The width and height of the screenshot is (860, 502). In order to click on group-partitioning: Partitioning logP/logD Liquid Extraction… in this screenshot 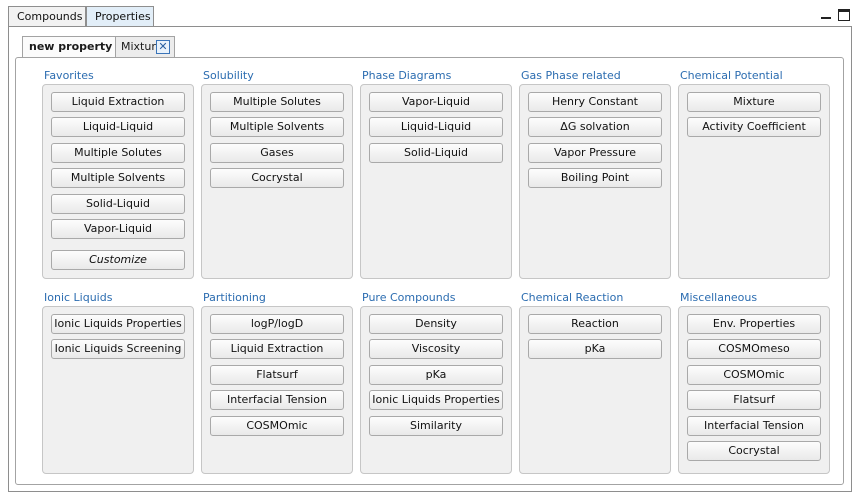, I will do `click(277, 382)`.